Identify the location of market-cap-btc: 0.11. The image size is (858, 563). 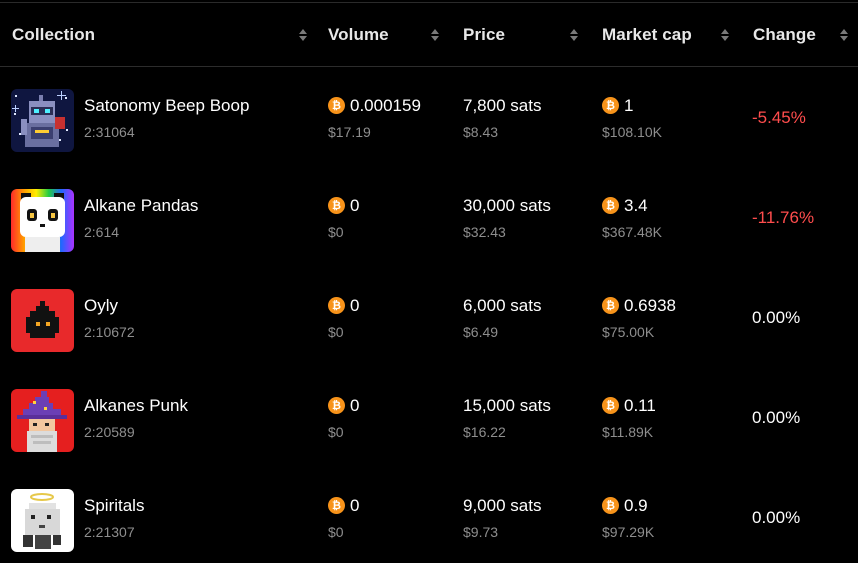
(640, 405).